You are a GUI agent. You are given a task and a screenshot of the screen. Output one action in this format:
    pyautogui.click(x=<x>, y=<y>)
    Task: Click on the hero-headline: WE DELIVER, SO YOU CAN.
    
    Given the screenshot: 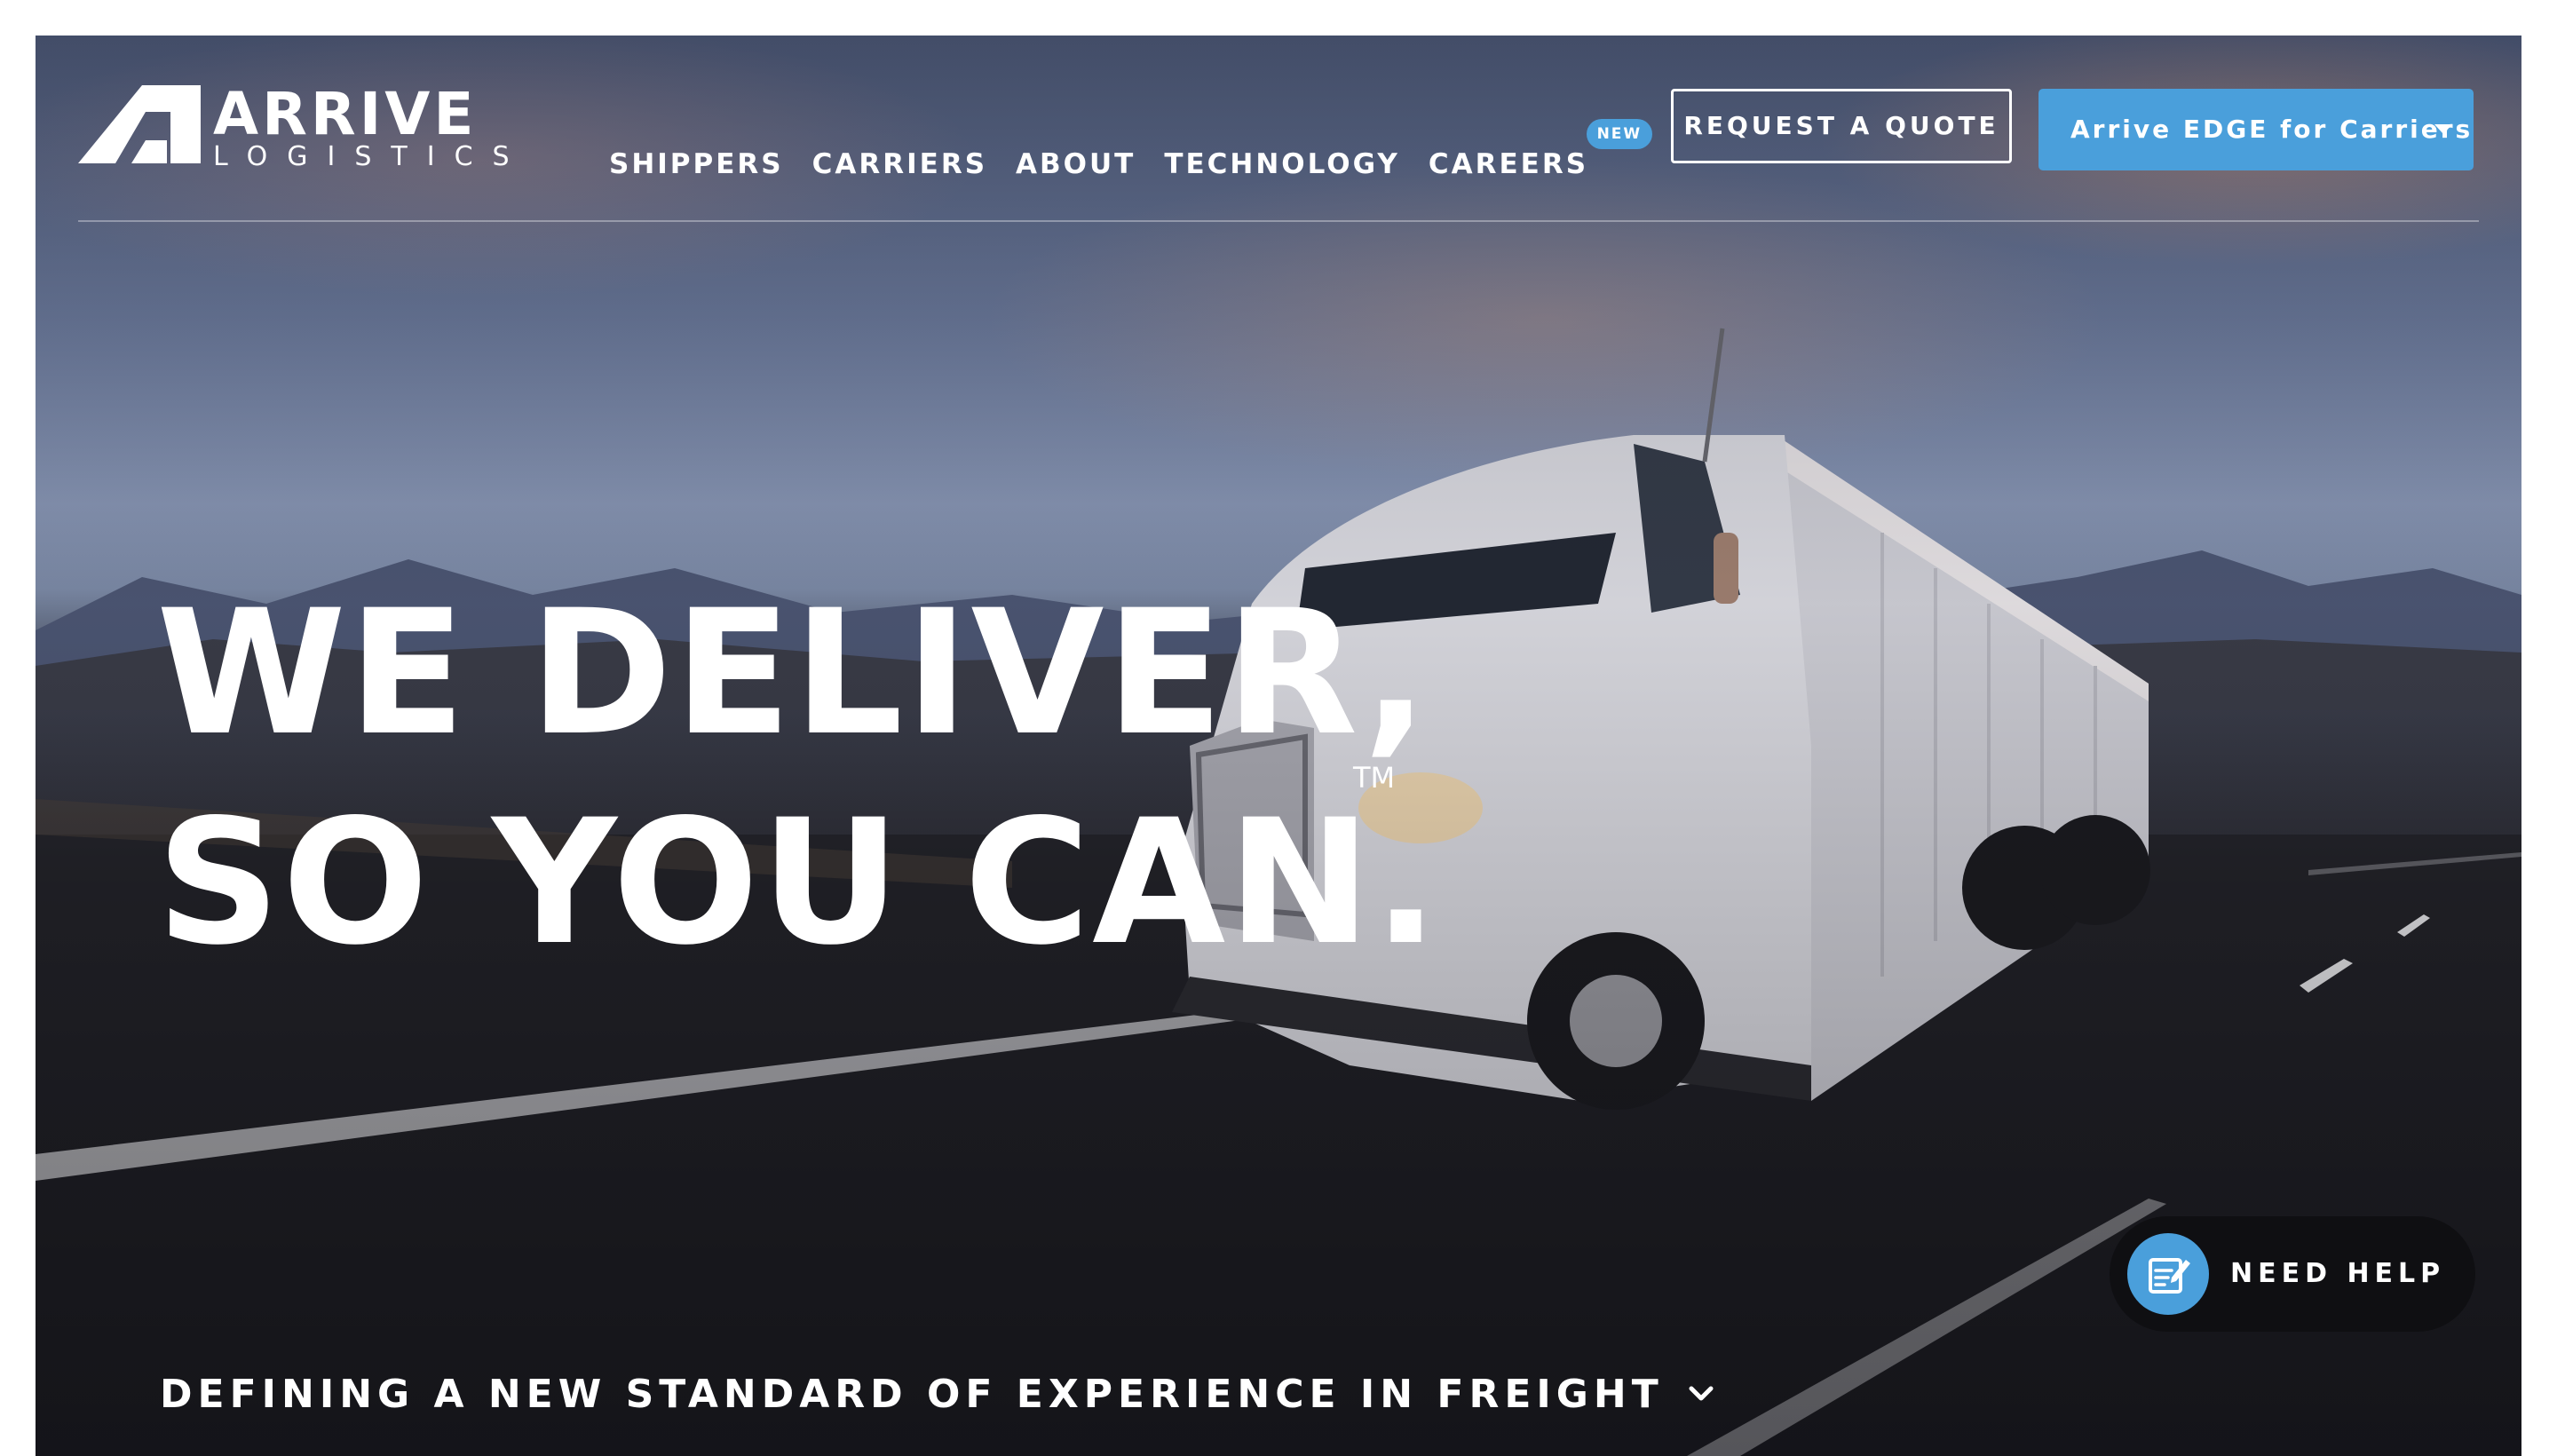 What is the action you would take?
    pyautogui.click(x=798, y=777)
    